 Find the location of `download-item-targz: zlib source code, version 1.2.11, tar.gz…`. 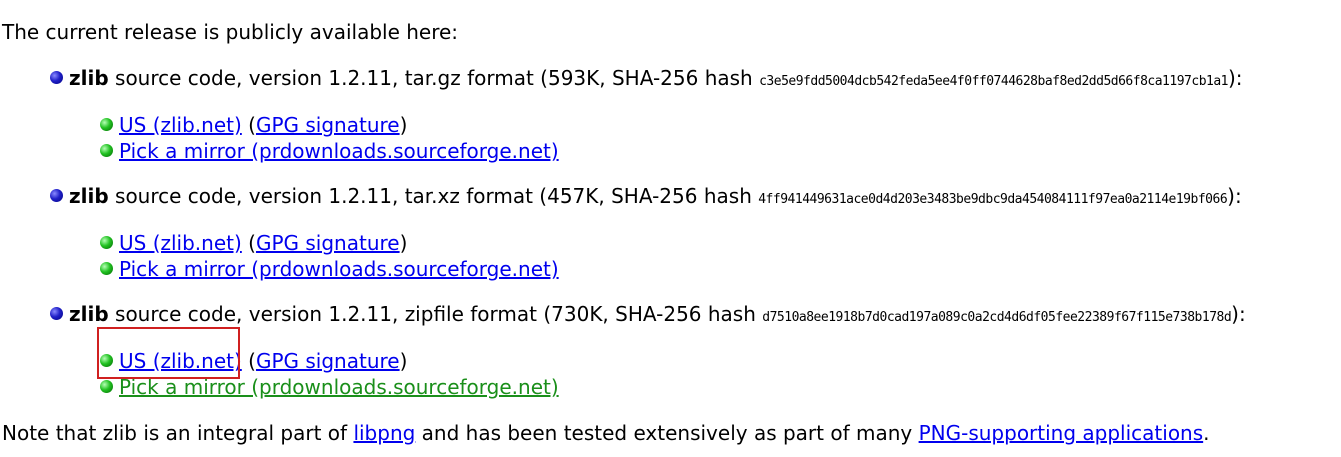

download-item-targz: zlib source code, version 1.2.11, tar.gz… is located at coordinates (646, 80).